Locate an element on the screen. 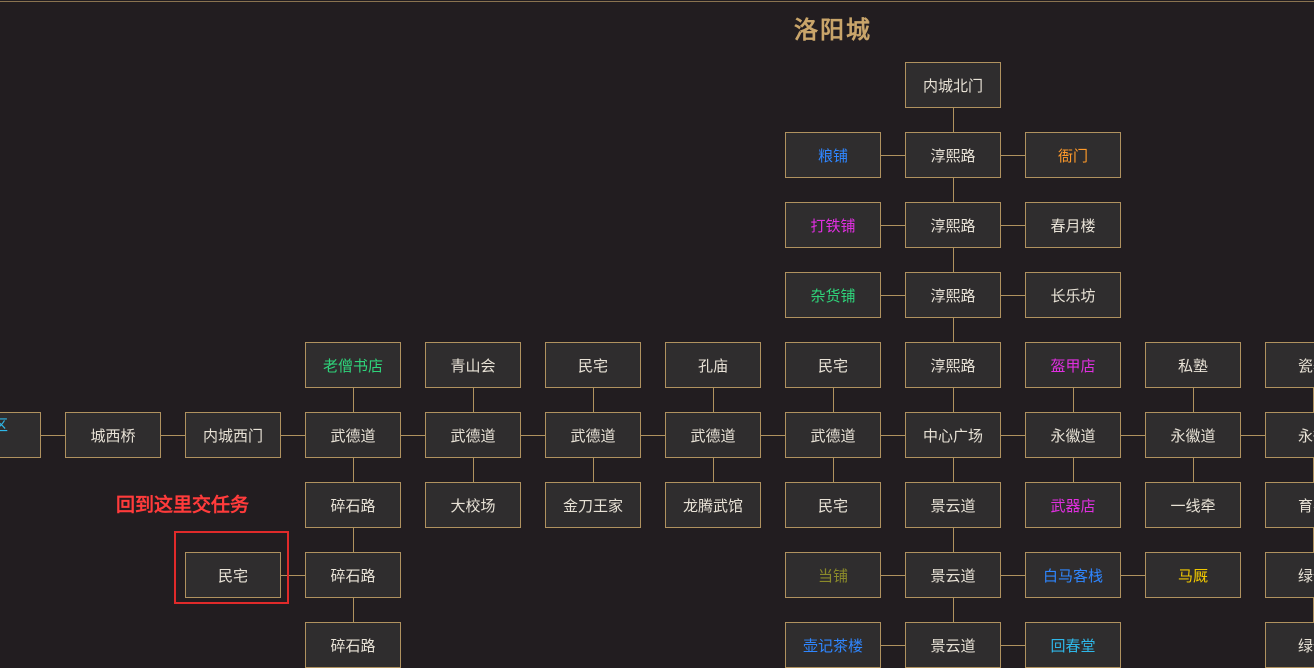  room-label: 老僧书店 is located at coordinates (352, 365).